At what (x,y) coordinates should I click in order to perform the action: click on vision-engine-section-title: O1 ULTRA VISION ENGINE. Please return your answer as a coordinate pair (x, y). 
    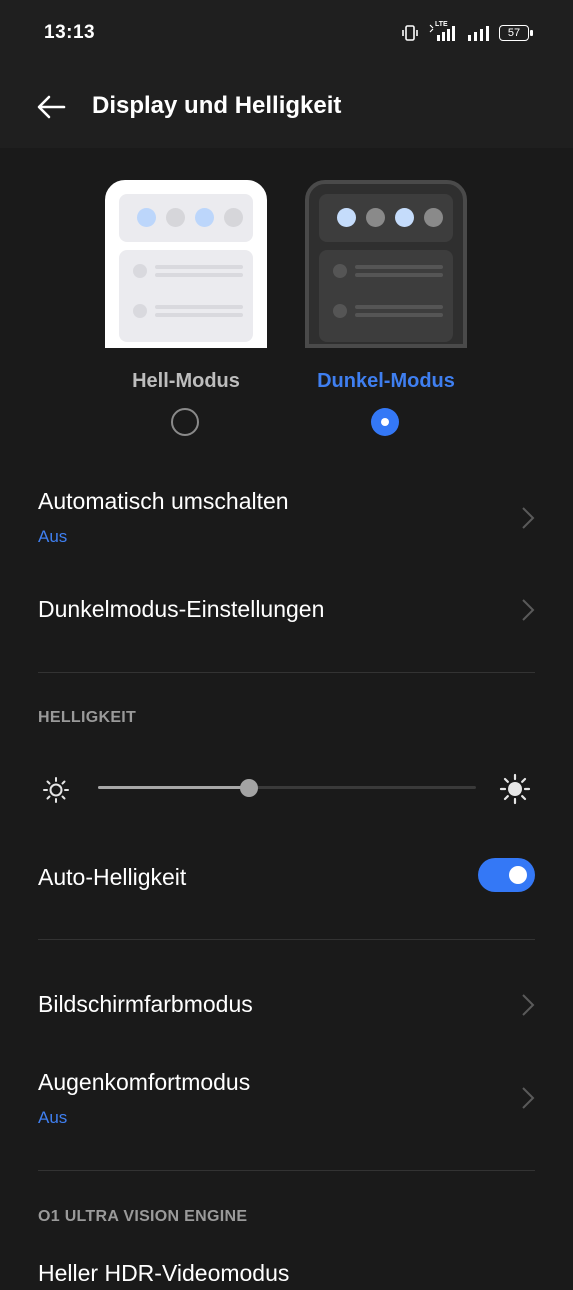
    Looking at the image, I should click on (143, 1216).